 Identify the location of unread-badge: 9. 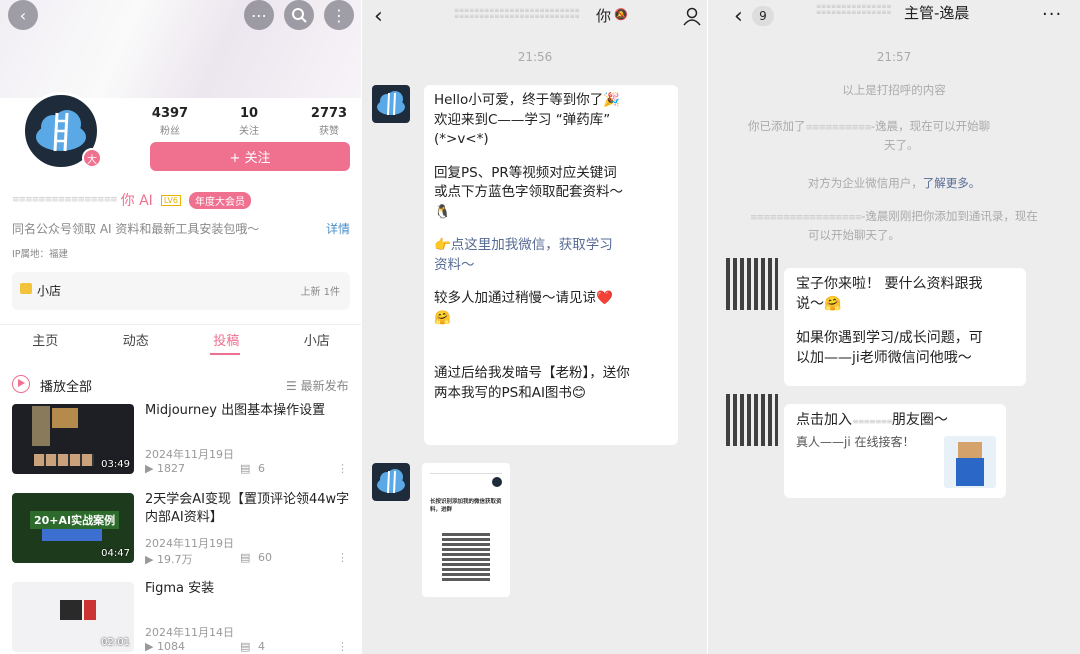
(763, 16).